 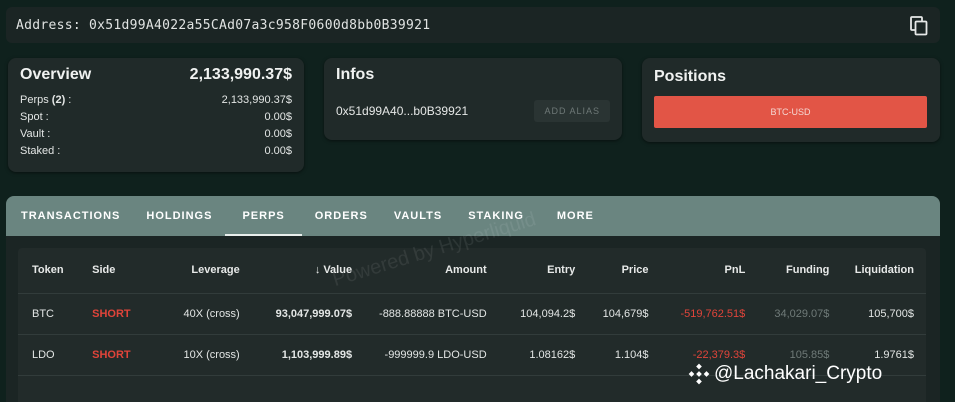 What do you see at coordinates (52, 355) in the screenshot?
I see `cell-token: LDO` at bounding box center [52, 355].